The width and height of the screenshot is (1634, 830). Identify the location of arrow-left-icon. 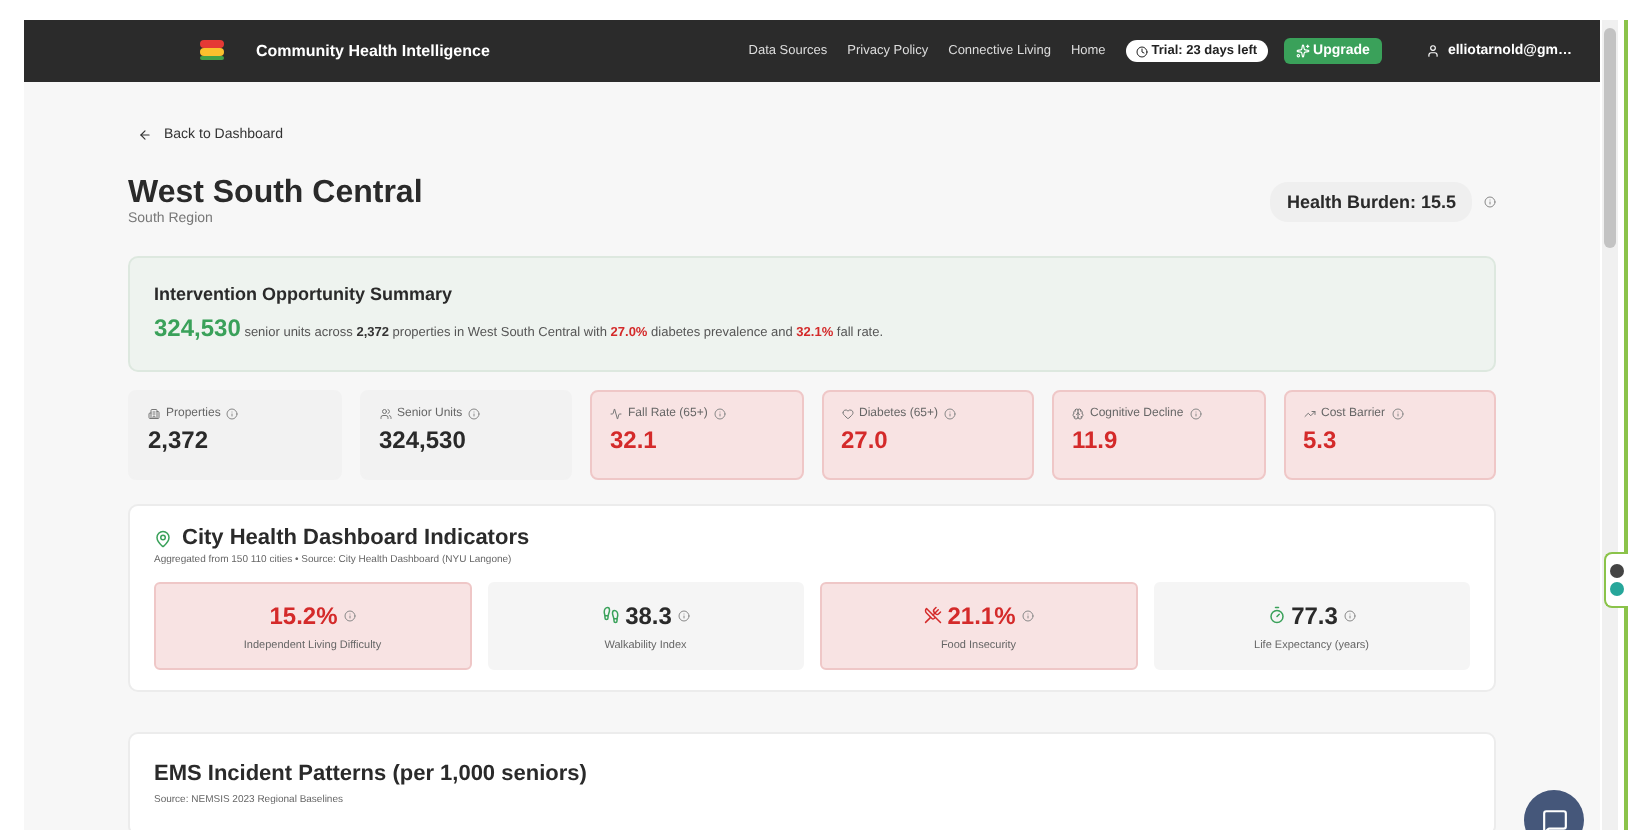
(145, 135).